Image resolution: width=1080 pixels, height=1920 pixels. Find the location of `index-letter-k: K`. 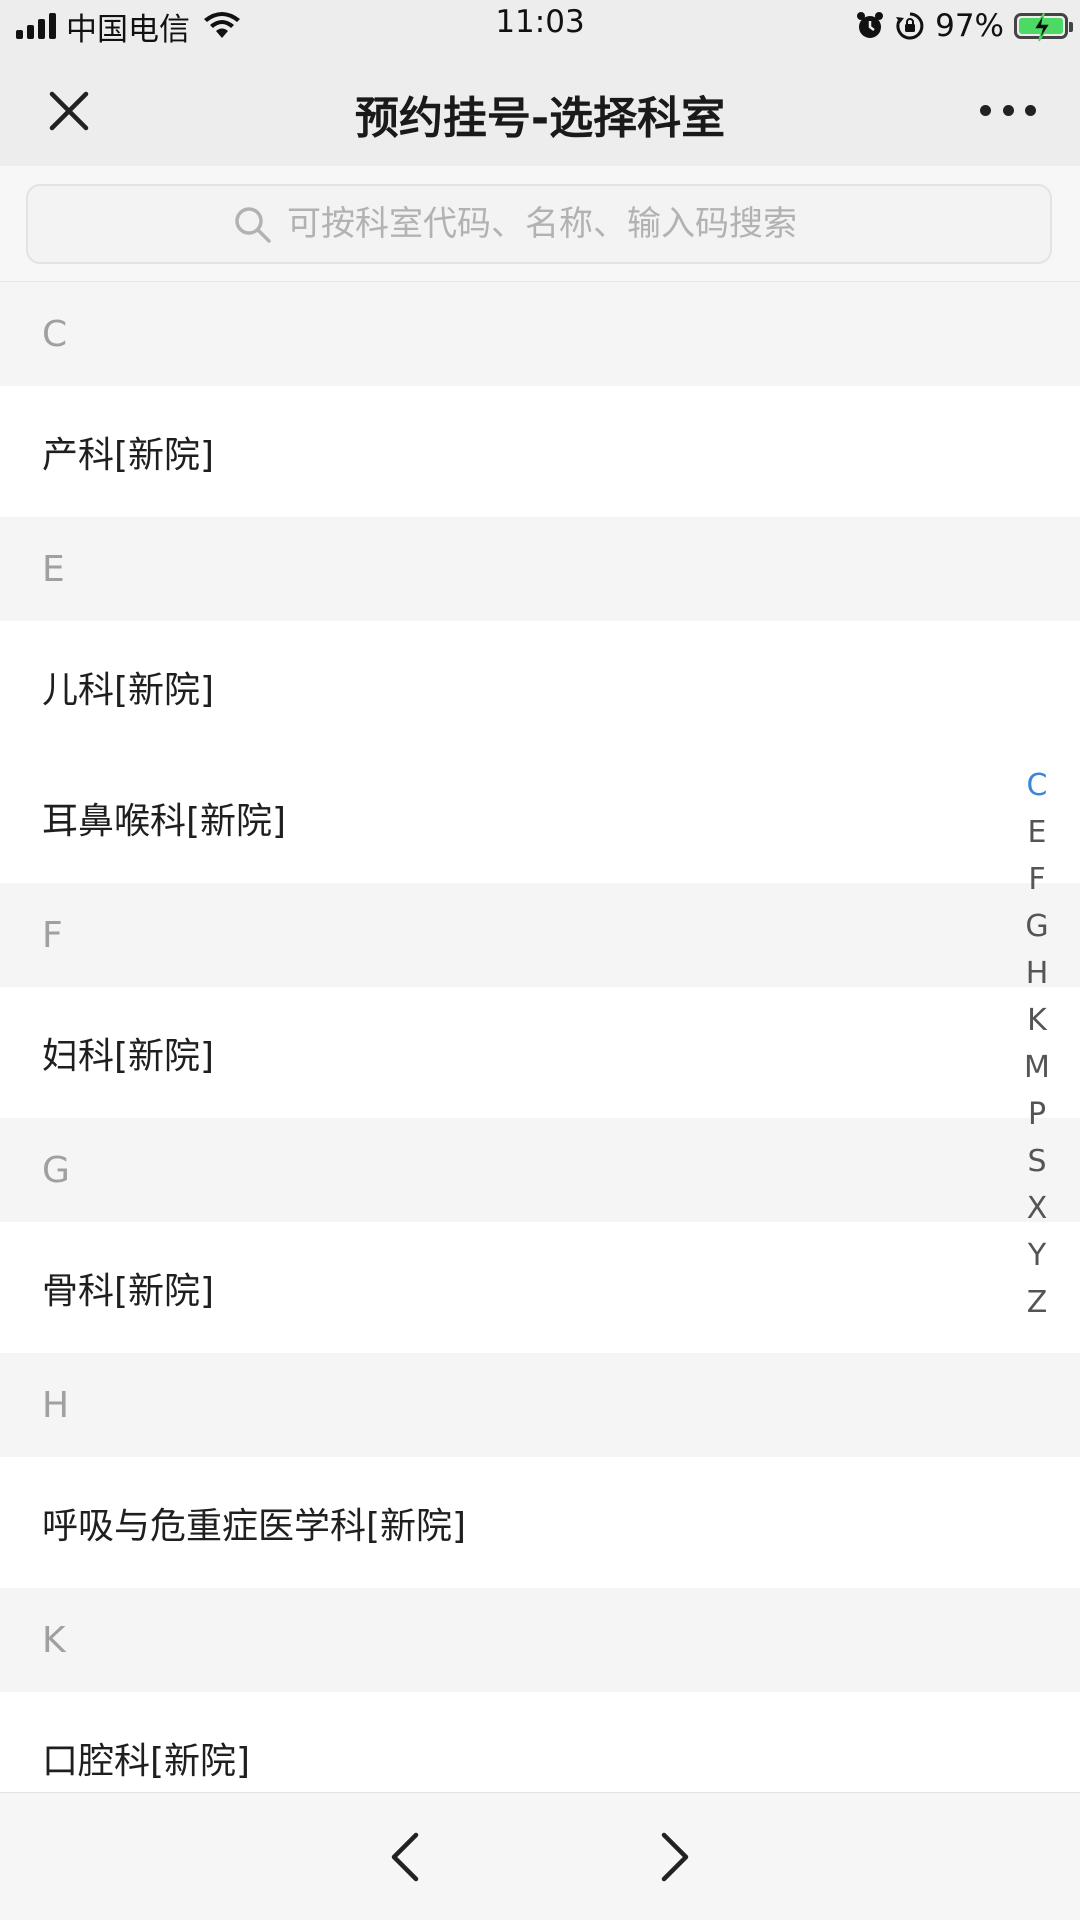

index-letter-k: K is located at coordinates (1037, 1020).